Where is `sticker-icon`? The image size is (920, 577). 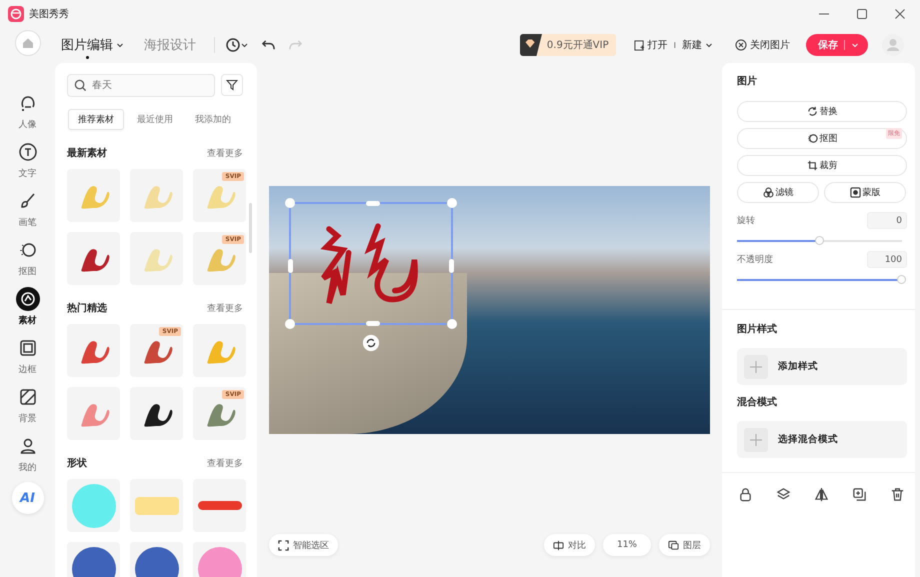 sticker-icon is located at coordinates (28, 299).